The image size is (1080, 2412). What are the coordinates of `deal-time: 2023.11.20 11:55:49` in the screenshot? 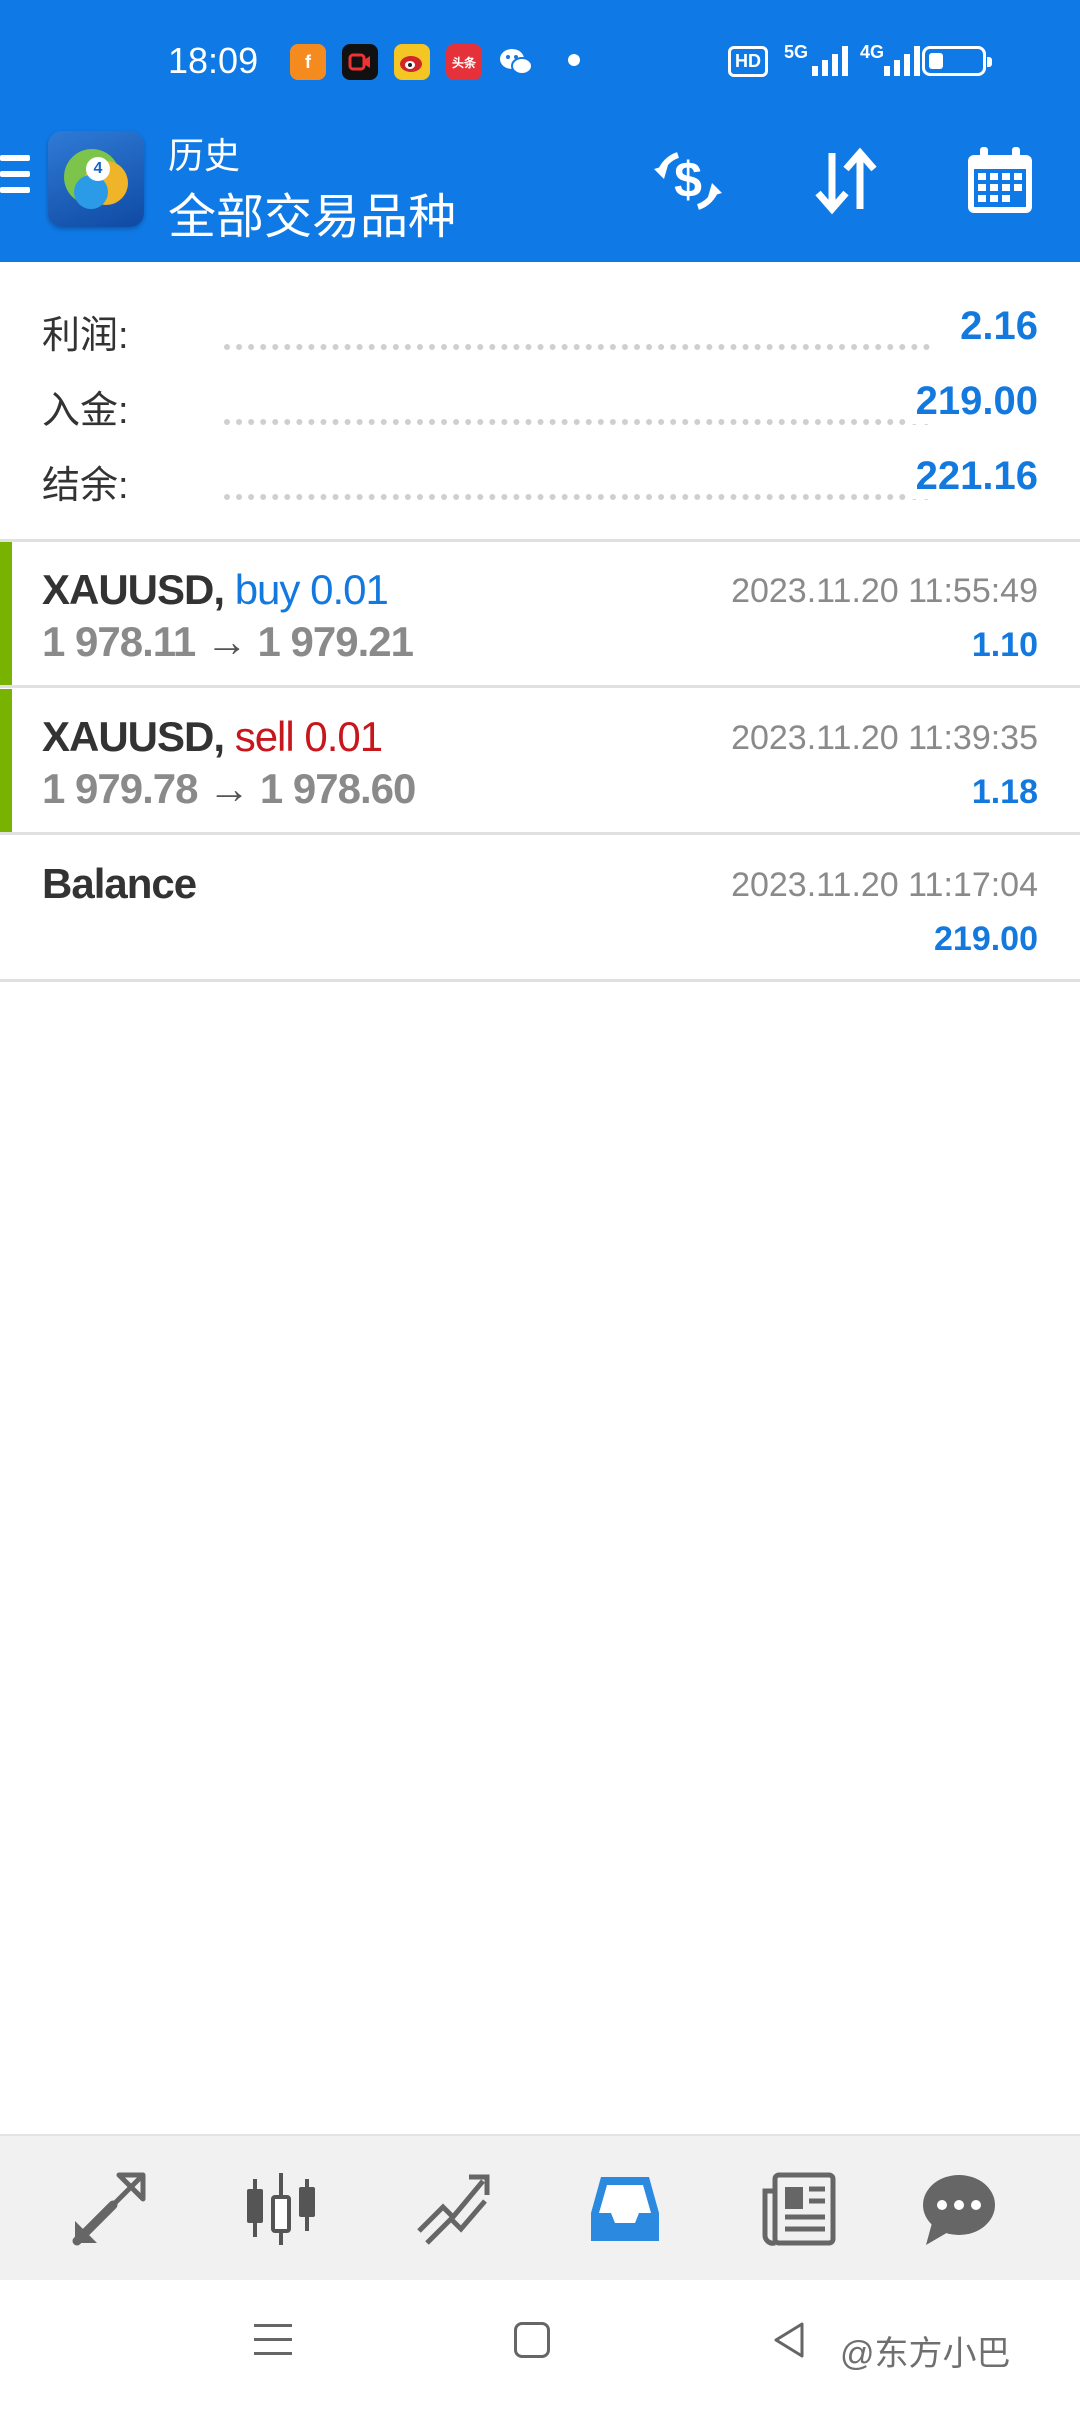 It's located at (884, 591).